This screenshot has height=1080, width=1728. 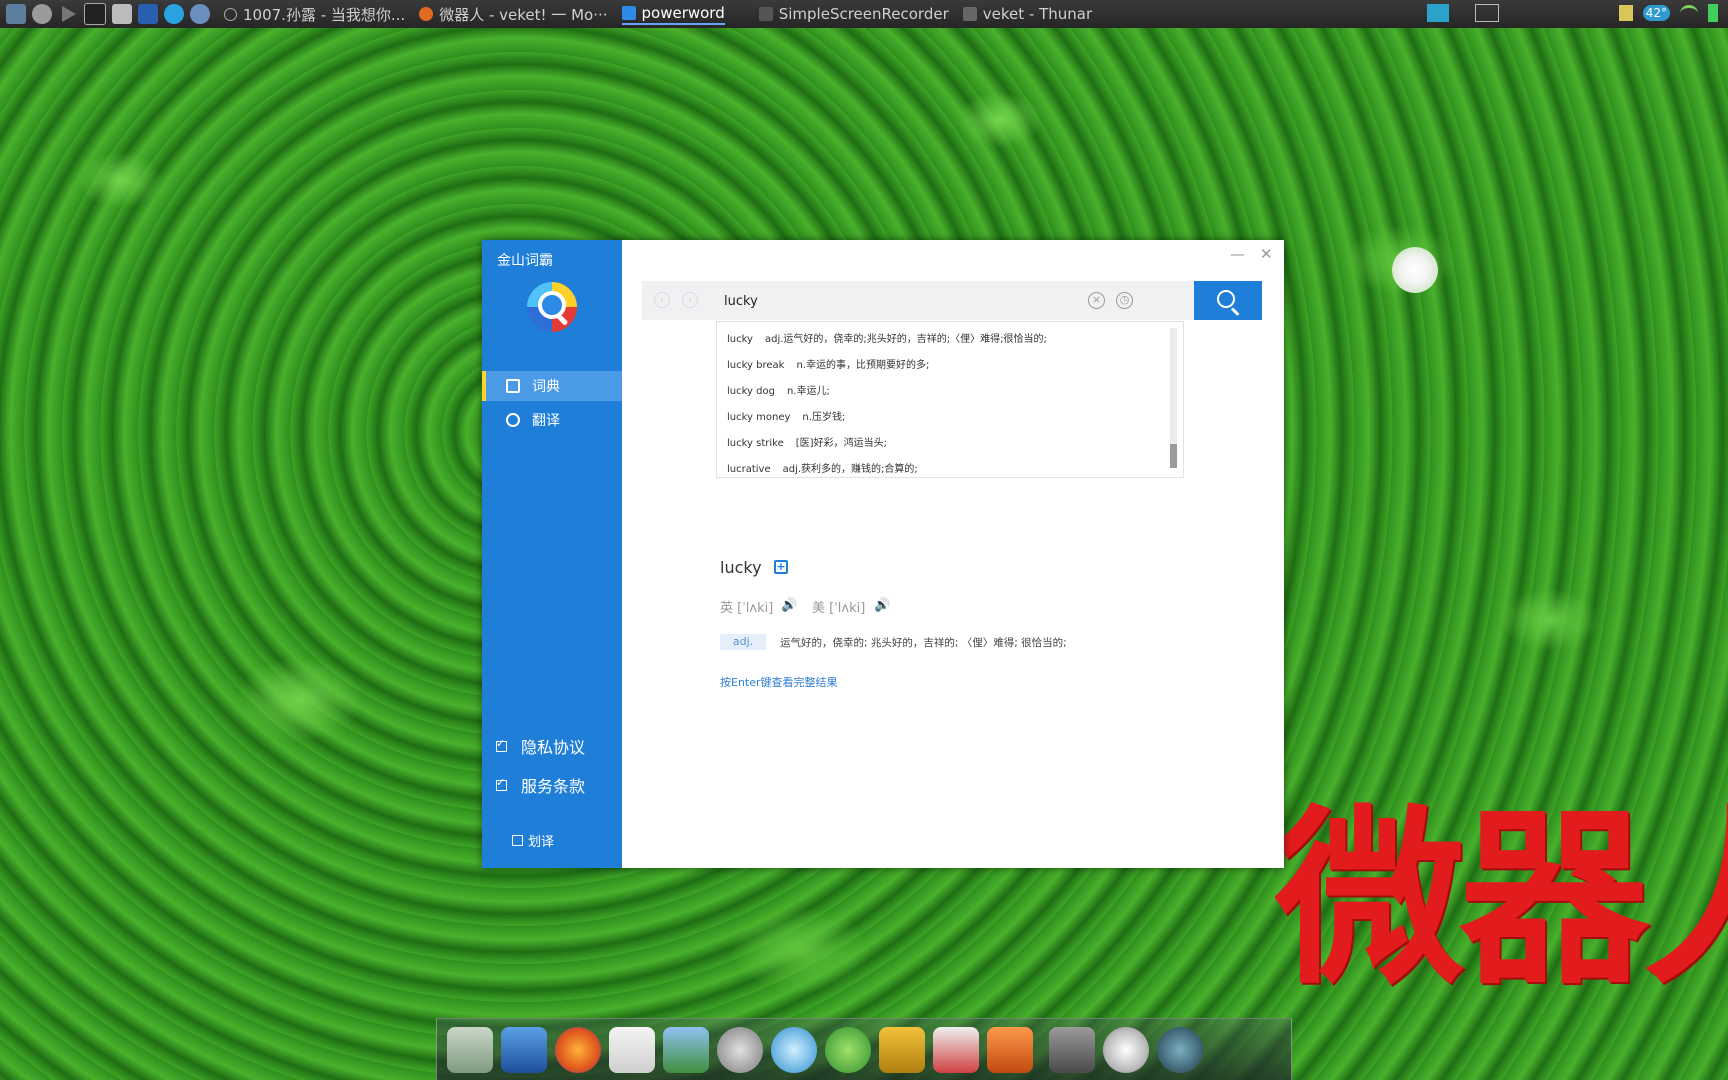 I want to click on suggestion-item: lucky adj.运气好的，侥幸的;兆头好的，吉祥的;〈俚〉难得;很恰当的;, so click(x=887, y=340).